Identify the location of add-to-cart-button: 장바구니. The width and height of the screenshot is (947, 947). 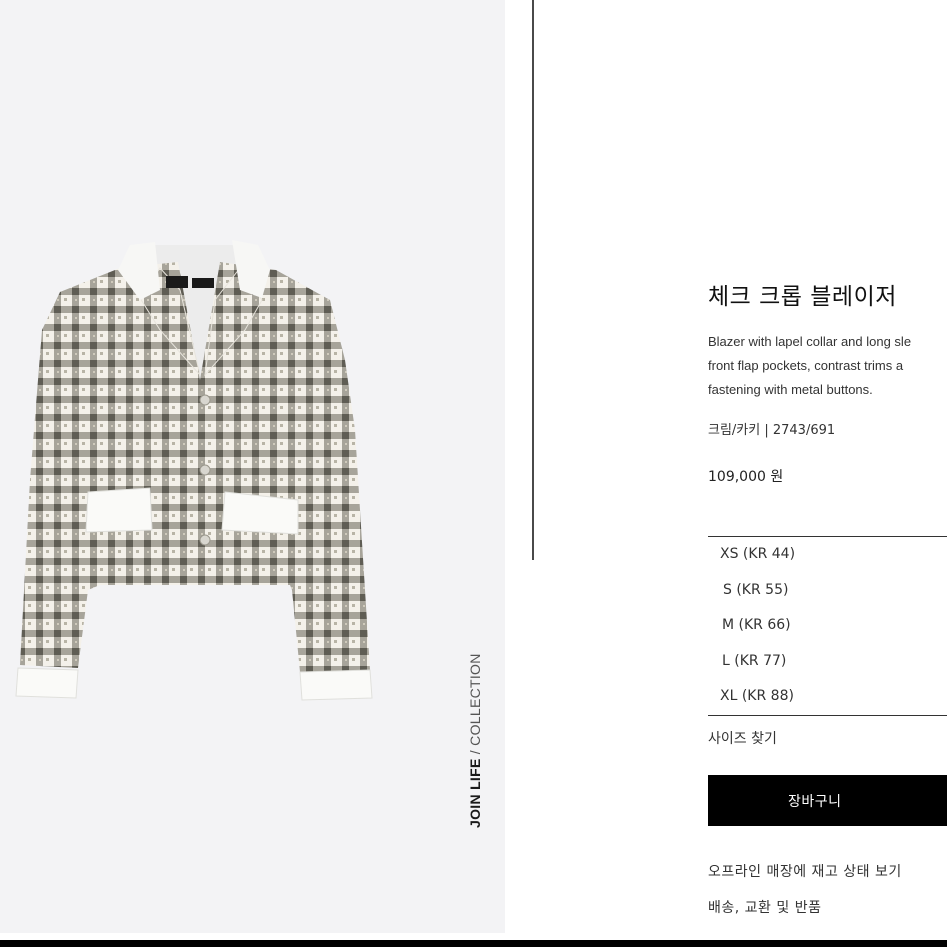
(827, 800).